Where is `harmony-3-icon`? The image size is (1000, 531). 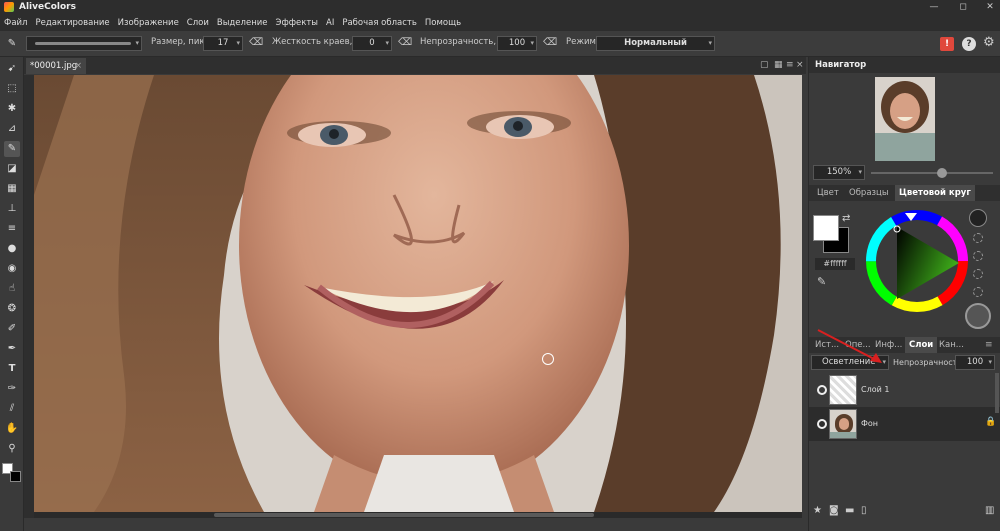 harmony-3-icon is located at coordinates (978, 274).